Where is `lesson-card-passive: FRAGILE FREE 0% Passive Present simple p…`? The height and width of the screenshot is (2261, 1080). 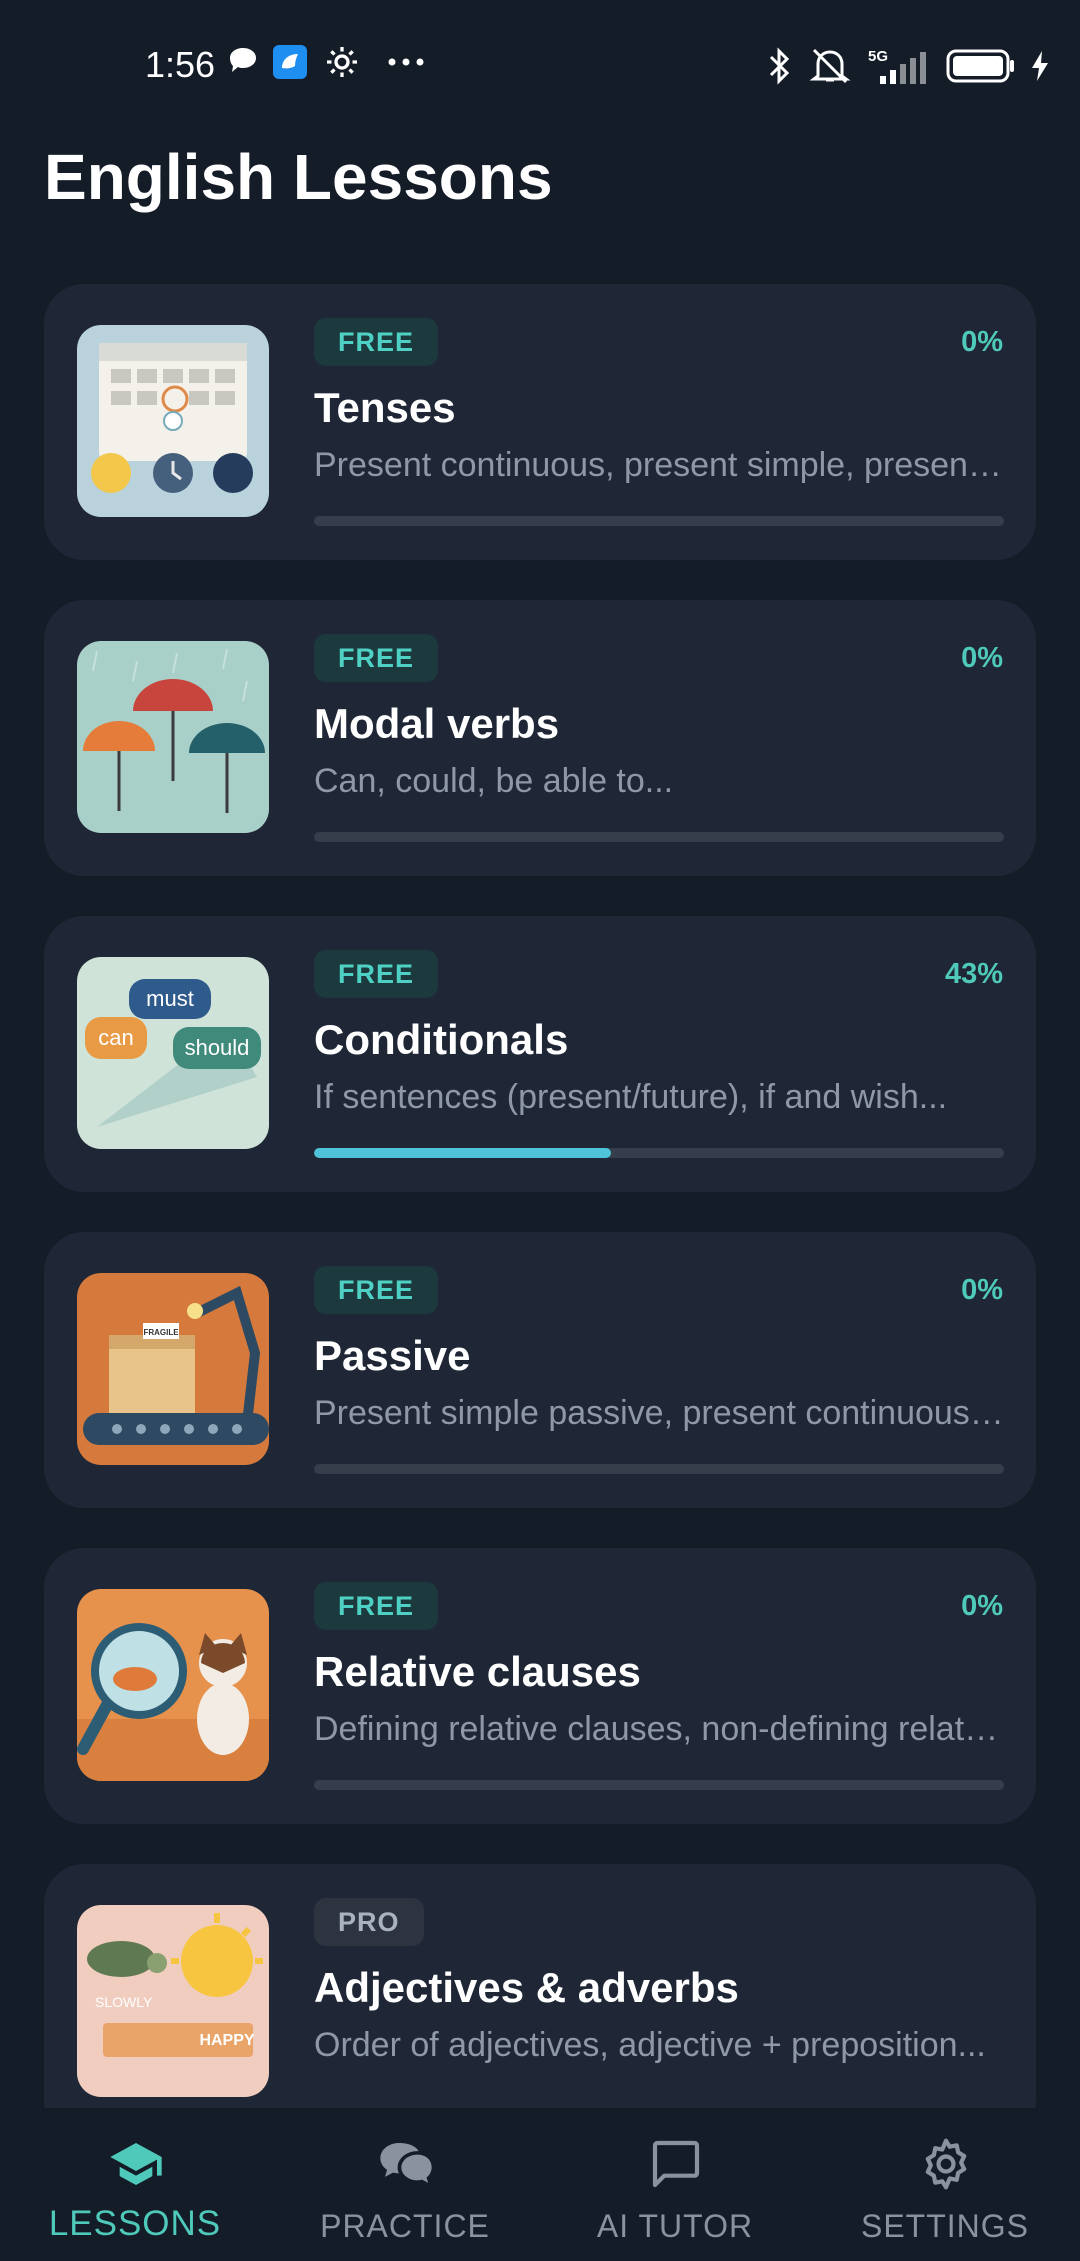 lesson-card-passive: FRAGILE FREE 0% Passive Present simple p… is located at coordinates (540, 1370).